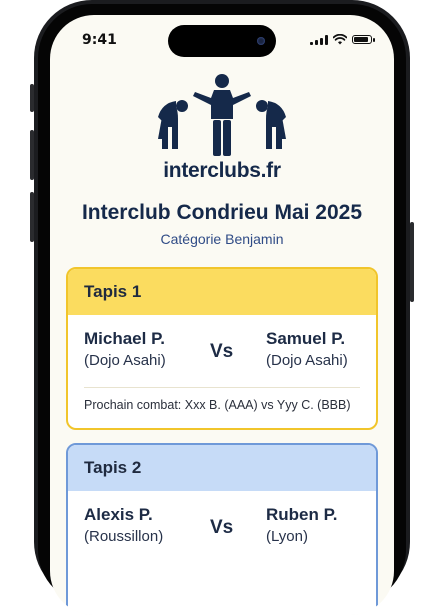 This screenshot has height=615, width=444. I want to click on player-club: (Roussillon), so click(124, 536).